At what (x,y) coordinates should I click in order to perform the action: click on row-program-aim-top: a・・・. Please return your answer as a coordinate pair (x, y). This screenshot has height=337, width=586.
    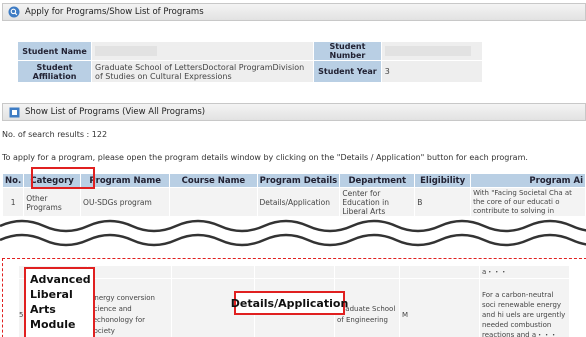
    Looking at the image, I should click on (524, 272).